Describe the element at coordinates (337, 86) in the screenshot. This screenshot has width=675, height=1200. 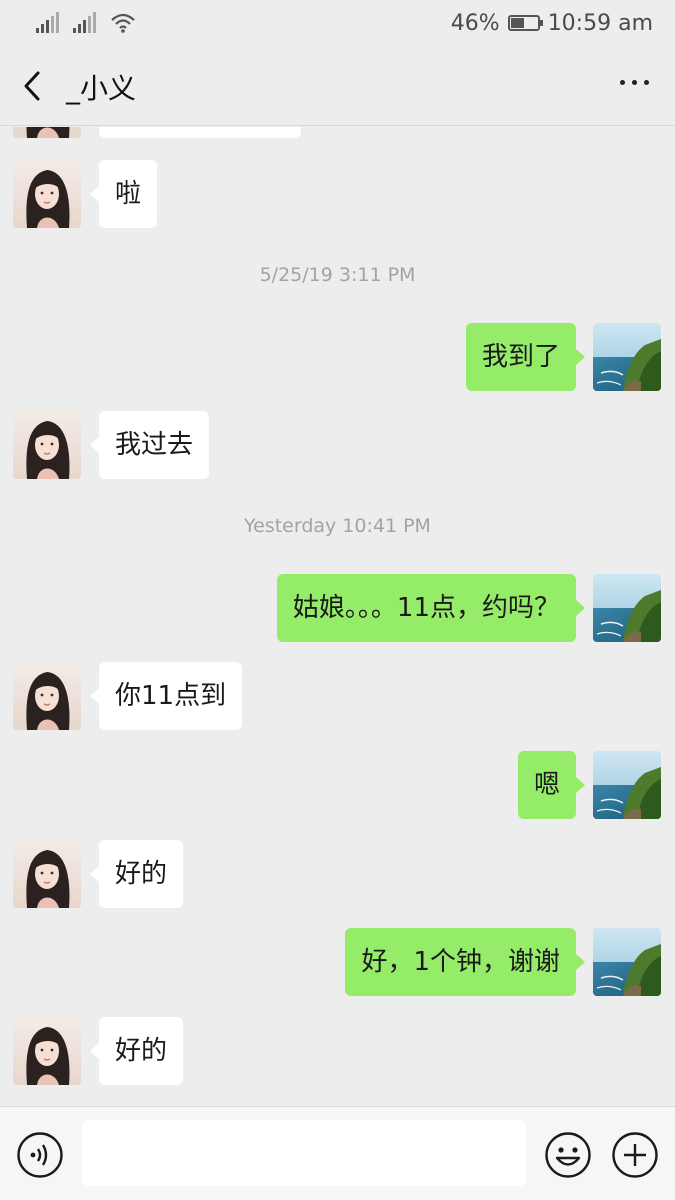
I see `chat-header: _小义` at that location.